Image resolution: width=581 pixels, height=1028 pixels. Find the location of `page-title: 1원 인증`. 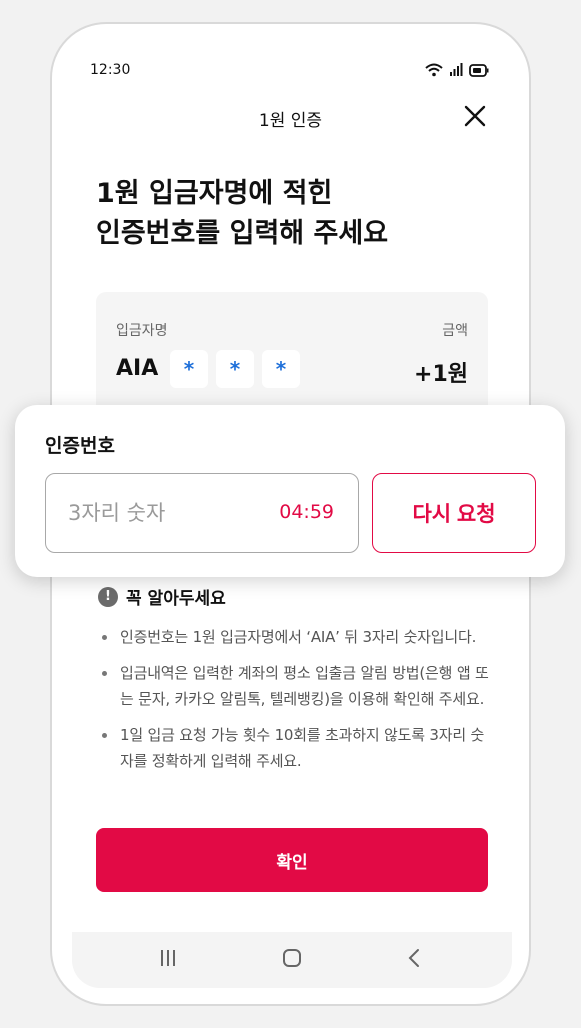

page-title: 1원 인증 is located at coordinates (290, 121).